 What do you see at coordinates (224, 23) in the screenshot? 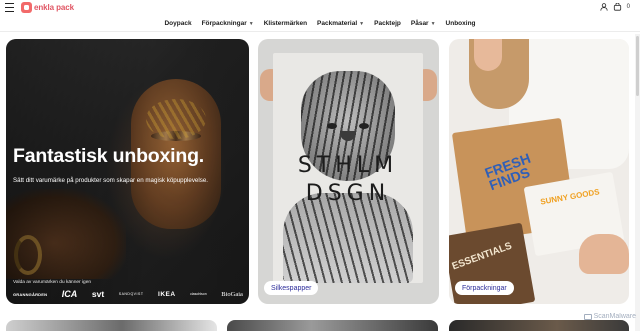
I see `nav-label: Förpackningar` at bounding box center [224, 23].